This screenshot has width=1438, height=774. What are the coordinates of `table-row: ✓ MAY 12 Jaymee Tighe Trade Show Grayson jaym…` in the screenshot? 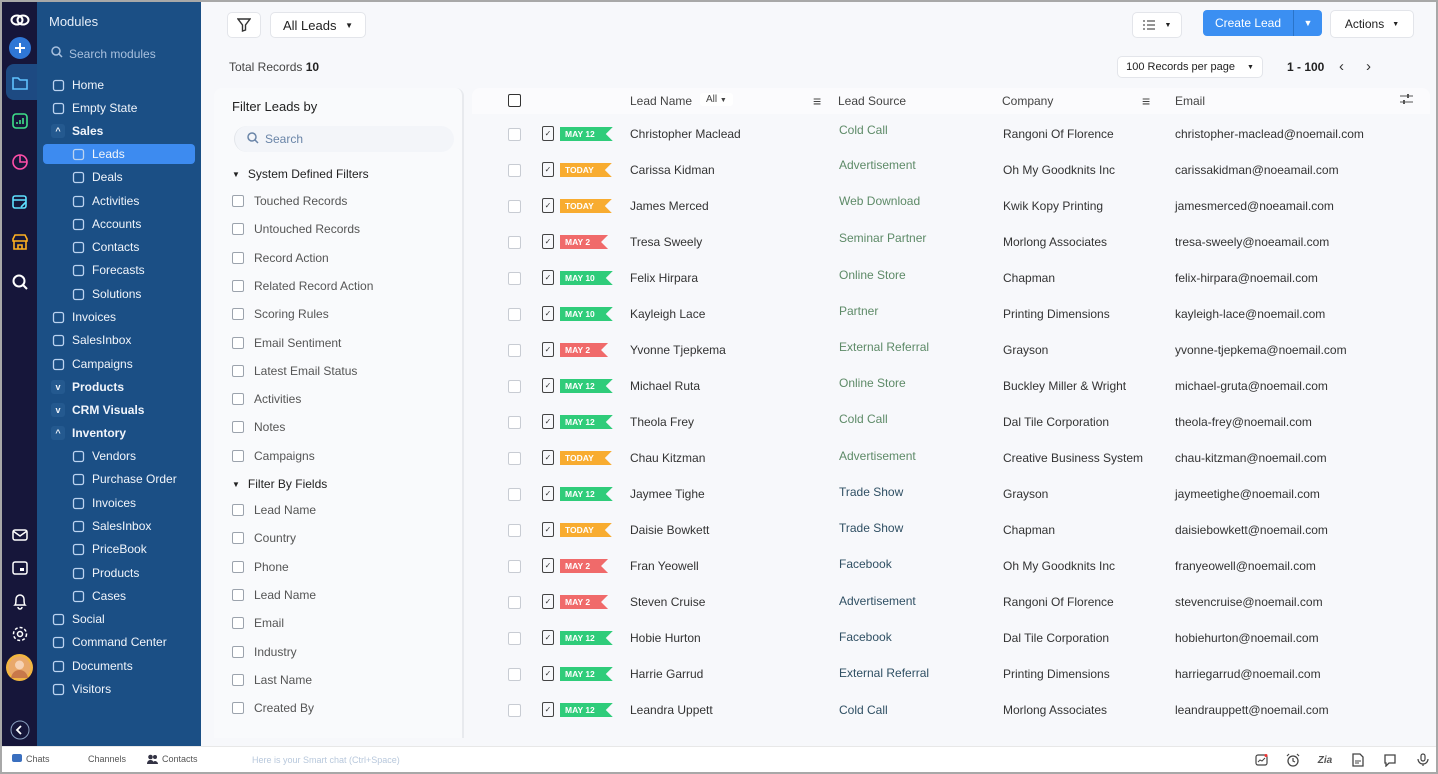 It's located at (951, 499).